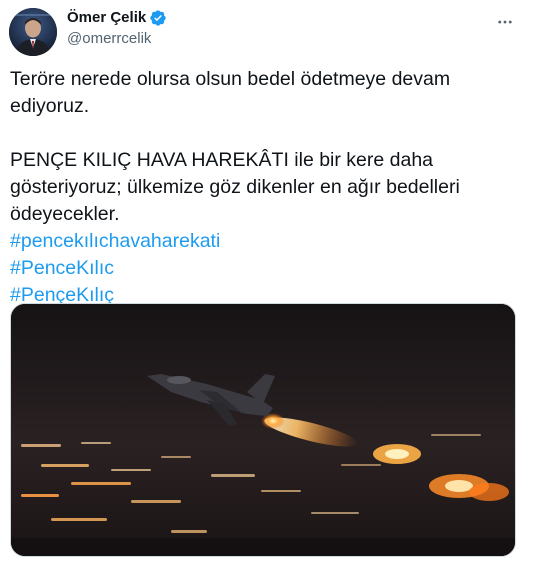 Image resolution: width=533 pixels, height=570 pixels. Describe the element at coordinates (260, 268) in the screenshot. I see `hashtag-link: #PenceKılıc` at that location.